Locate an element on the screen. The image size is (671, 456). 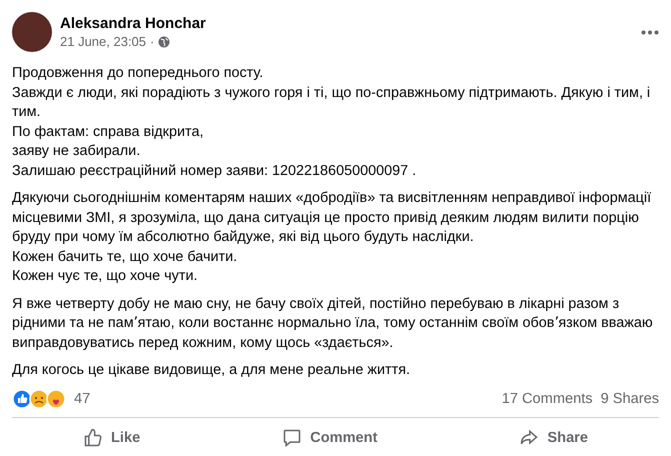
share-count: 9 Shares is located at coordinates (629, 398).